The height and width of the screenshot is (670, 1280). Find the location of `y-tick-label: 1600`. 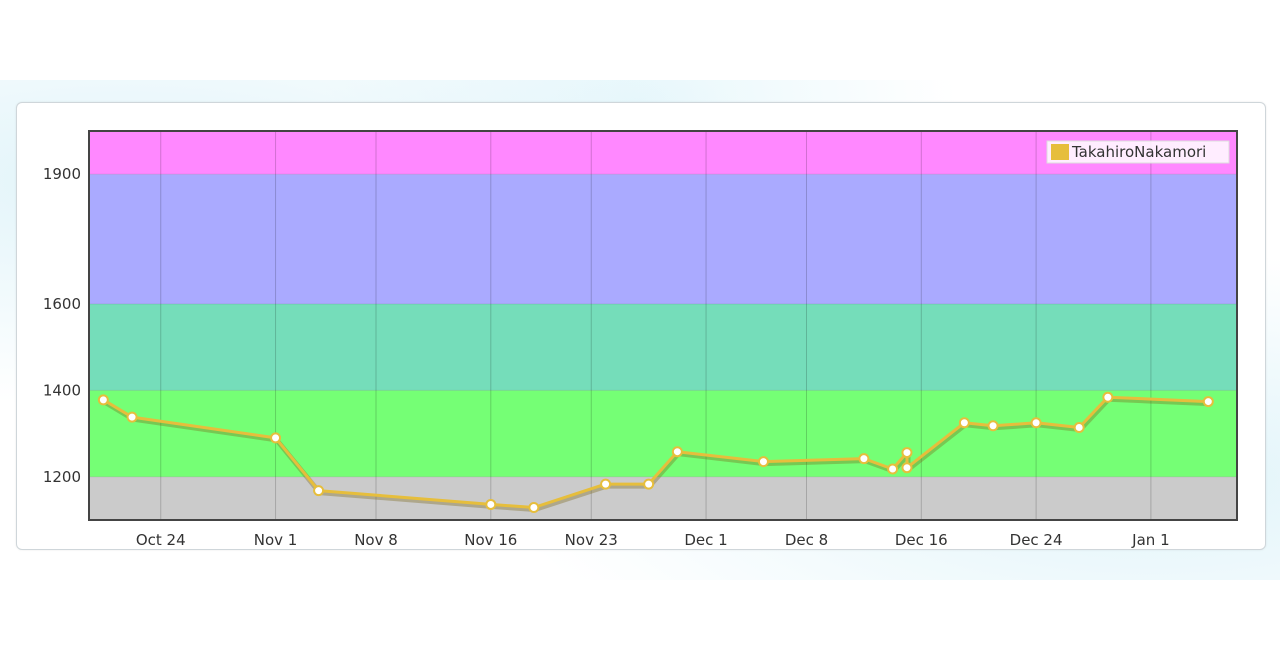

y-tick-label: 1600 is located at coordinates (62, 304).